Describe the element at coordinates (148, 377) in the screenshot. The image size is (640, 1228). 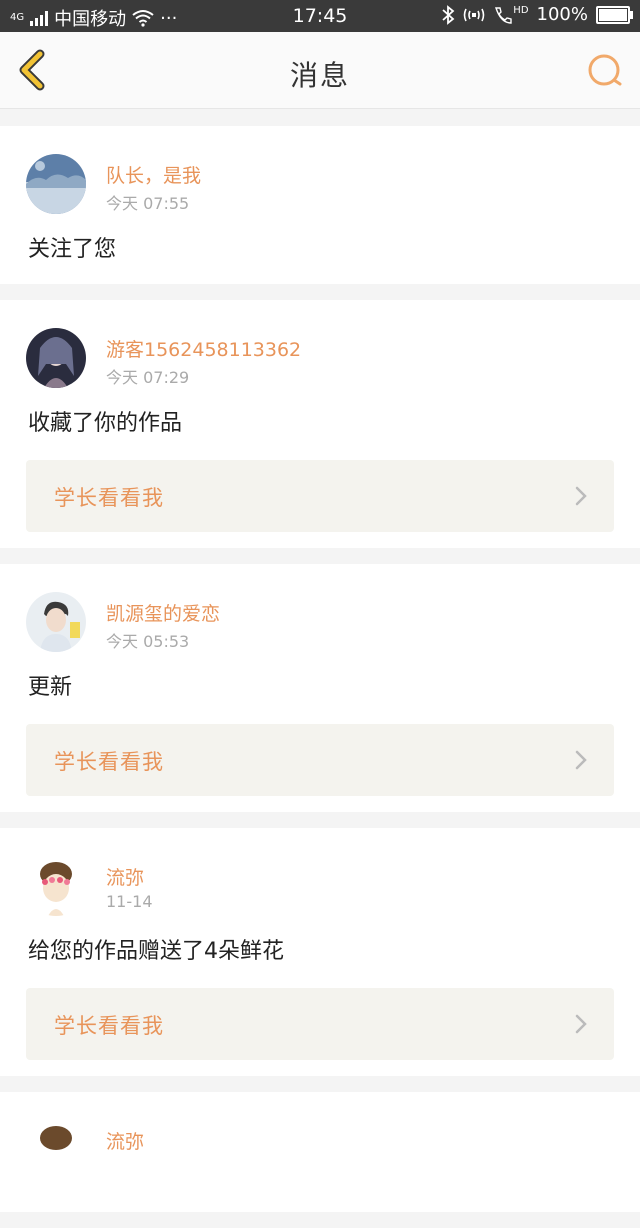
I see `timestamp: 今天 07:29` at that location.